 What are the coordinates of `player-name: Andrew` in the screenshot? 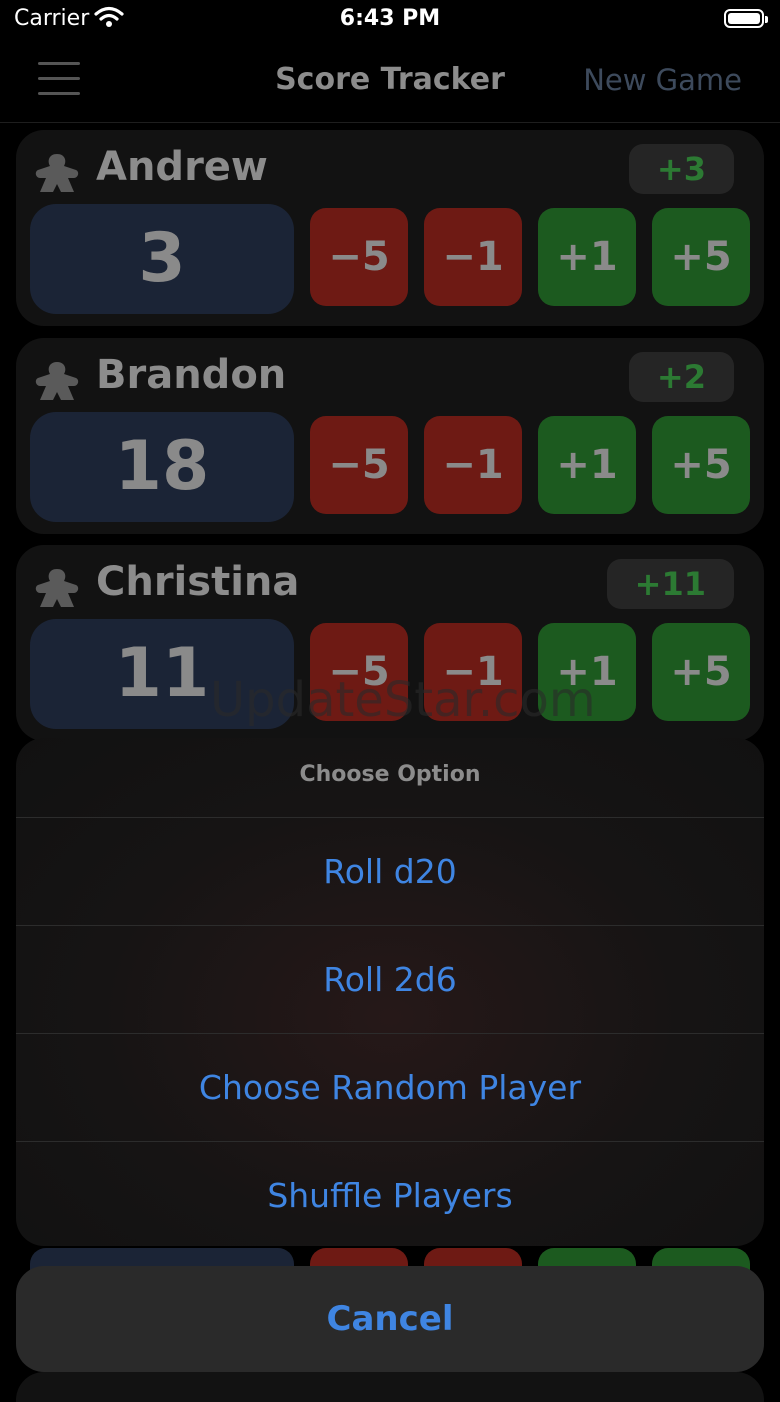 It's located at (182, 167).